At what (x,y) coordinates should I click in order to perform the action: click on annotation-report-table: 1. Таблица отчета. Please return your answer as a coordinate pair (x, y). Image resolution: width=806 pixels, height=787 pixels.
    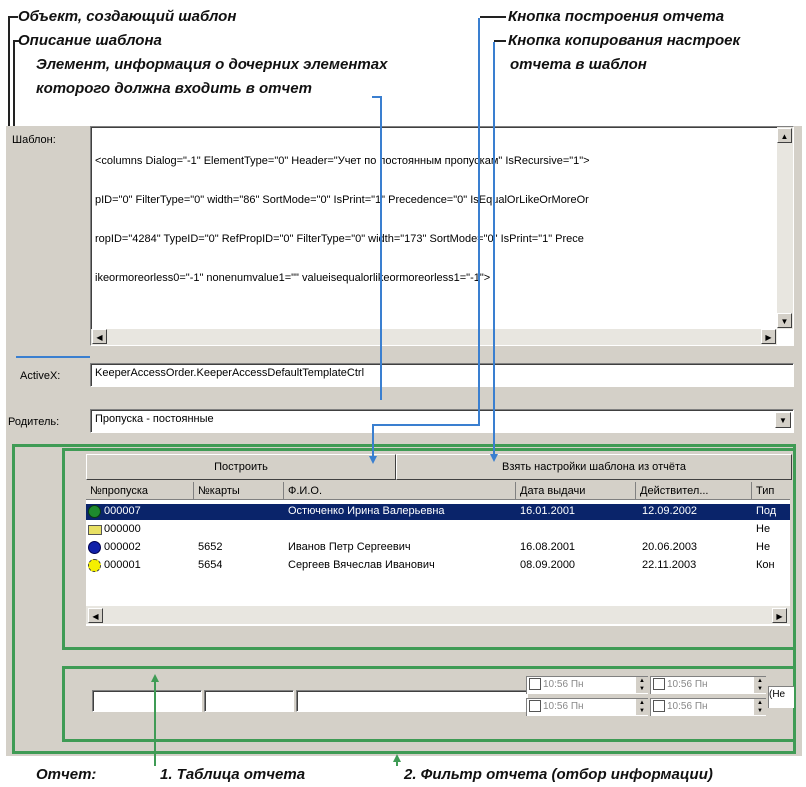
    Looking at the image, I should click on (233, 774).